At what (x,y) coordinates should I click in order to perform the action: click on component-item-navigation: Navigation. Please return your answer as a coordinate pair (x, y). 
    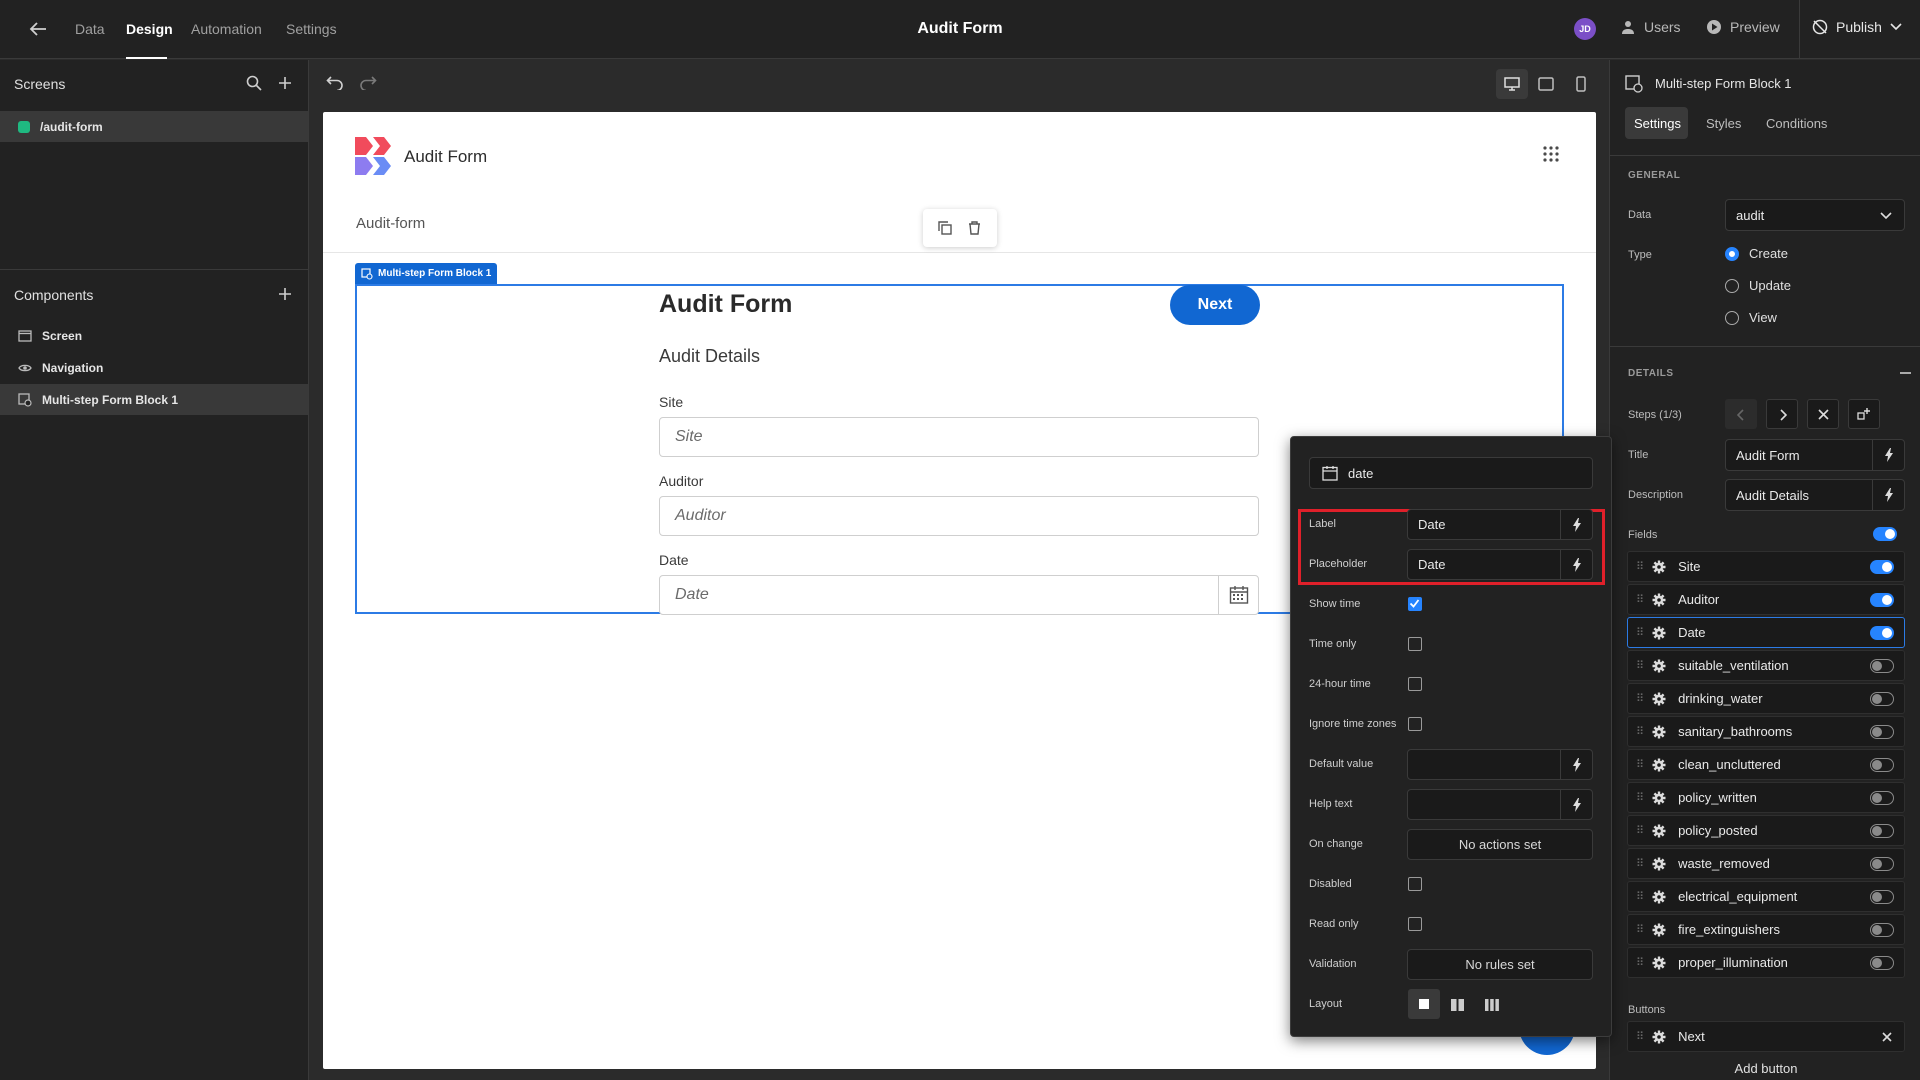
    Looking at the image, I should click on (154, 367).